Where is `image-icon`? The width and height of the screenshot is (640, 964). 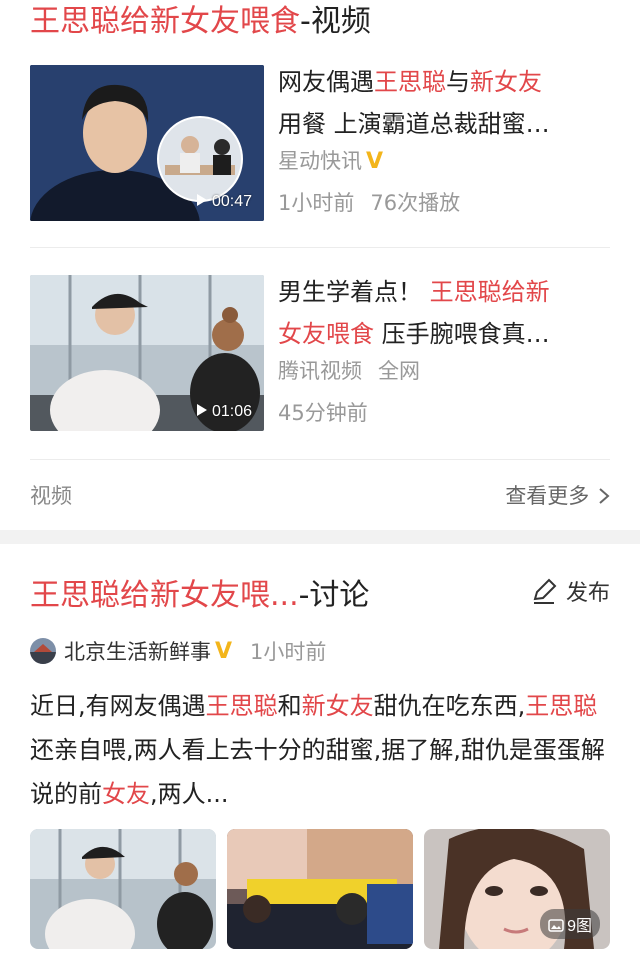
image-icon is located at coordinates (556, 925).